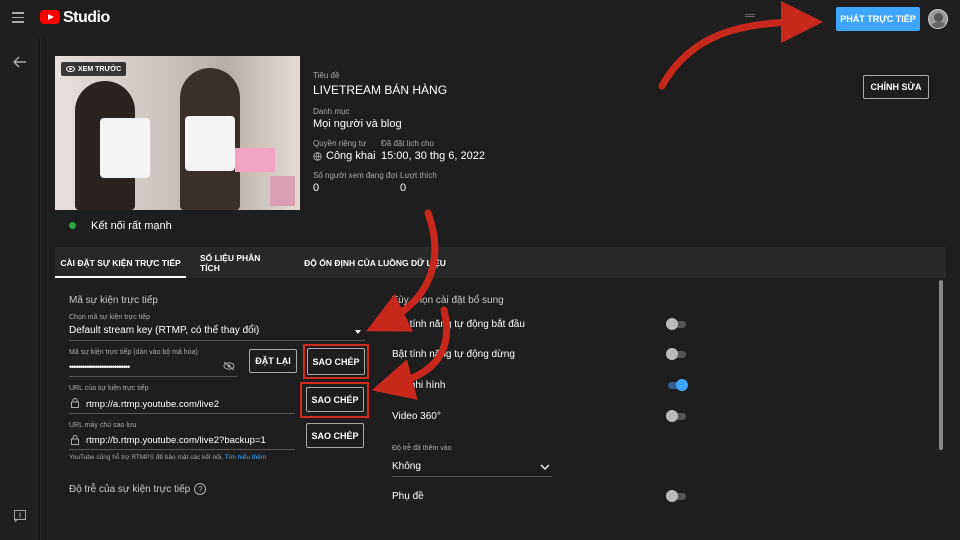  I want to click on category-label: Danh mục, so click(331, 111).